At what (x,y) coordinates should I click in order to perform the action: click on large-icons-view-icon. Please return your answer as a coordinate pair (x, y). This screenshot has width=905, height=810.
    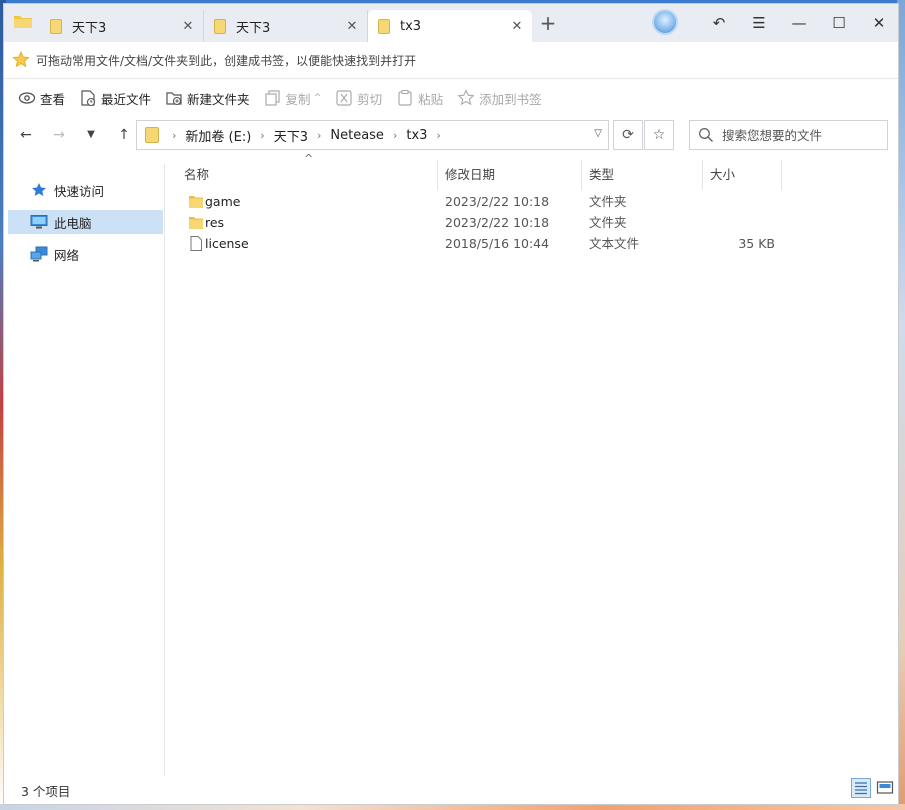
    Looking at the image, I should click on (885, 788).